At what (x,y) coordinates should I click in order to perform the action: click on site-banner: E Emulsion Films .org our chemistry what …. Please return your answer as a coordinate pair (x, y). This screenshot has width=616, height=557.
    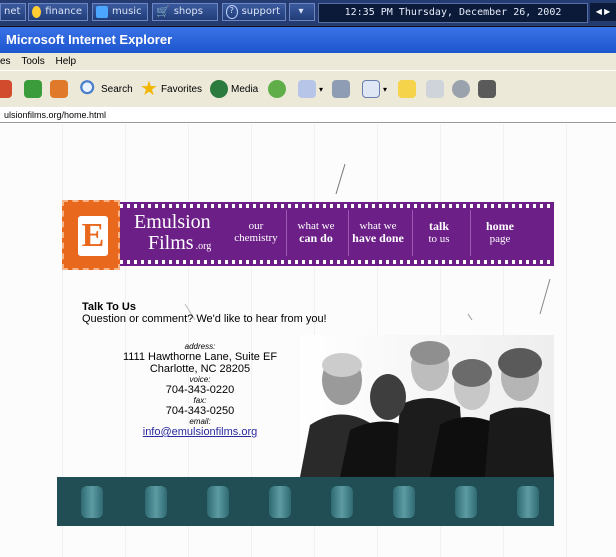
    Looking at the image, I should click on (308, 235).